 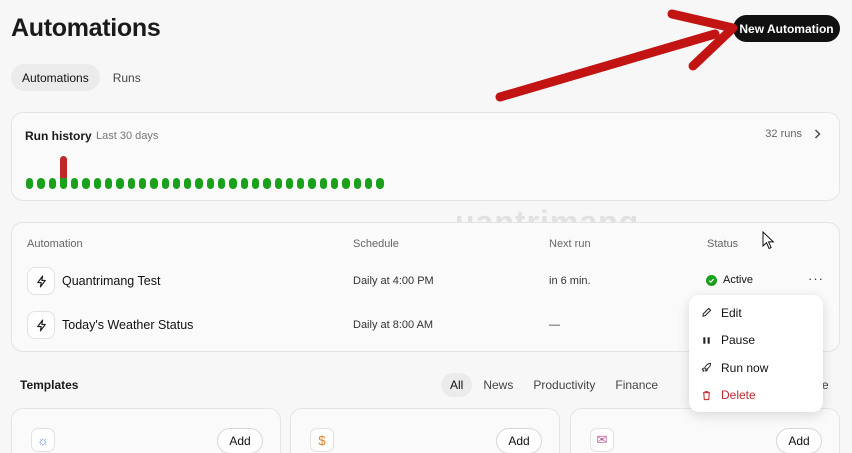 I want to click on tab-runs: Runs, so click(x=127, y=77).